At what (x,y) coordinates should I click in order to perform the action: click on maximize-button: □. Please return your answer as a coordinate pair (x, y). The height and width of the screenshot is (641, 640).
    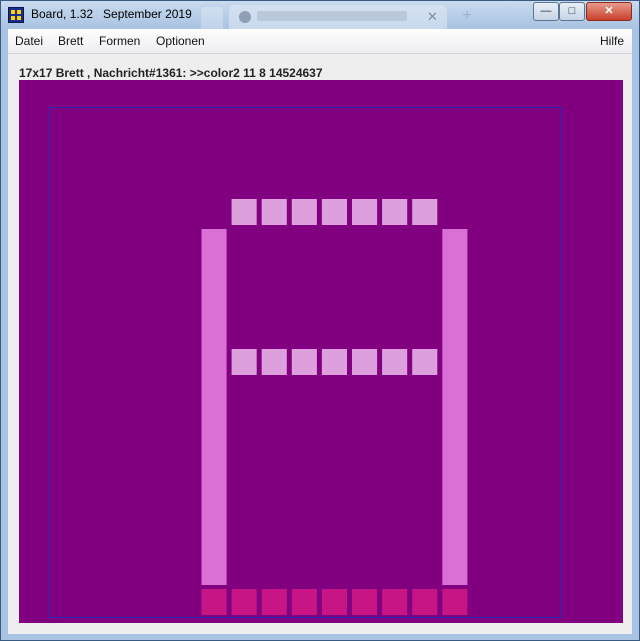
    Looking at the image, I should click on (572, 11).